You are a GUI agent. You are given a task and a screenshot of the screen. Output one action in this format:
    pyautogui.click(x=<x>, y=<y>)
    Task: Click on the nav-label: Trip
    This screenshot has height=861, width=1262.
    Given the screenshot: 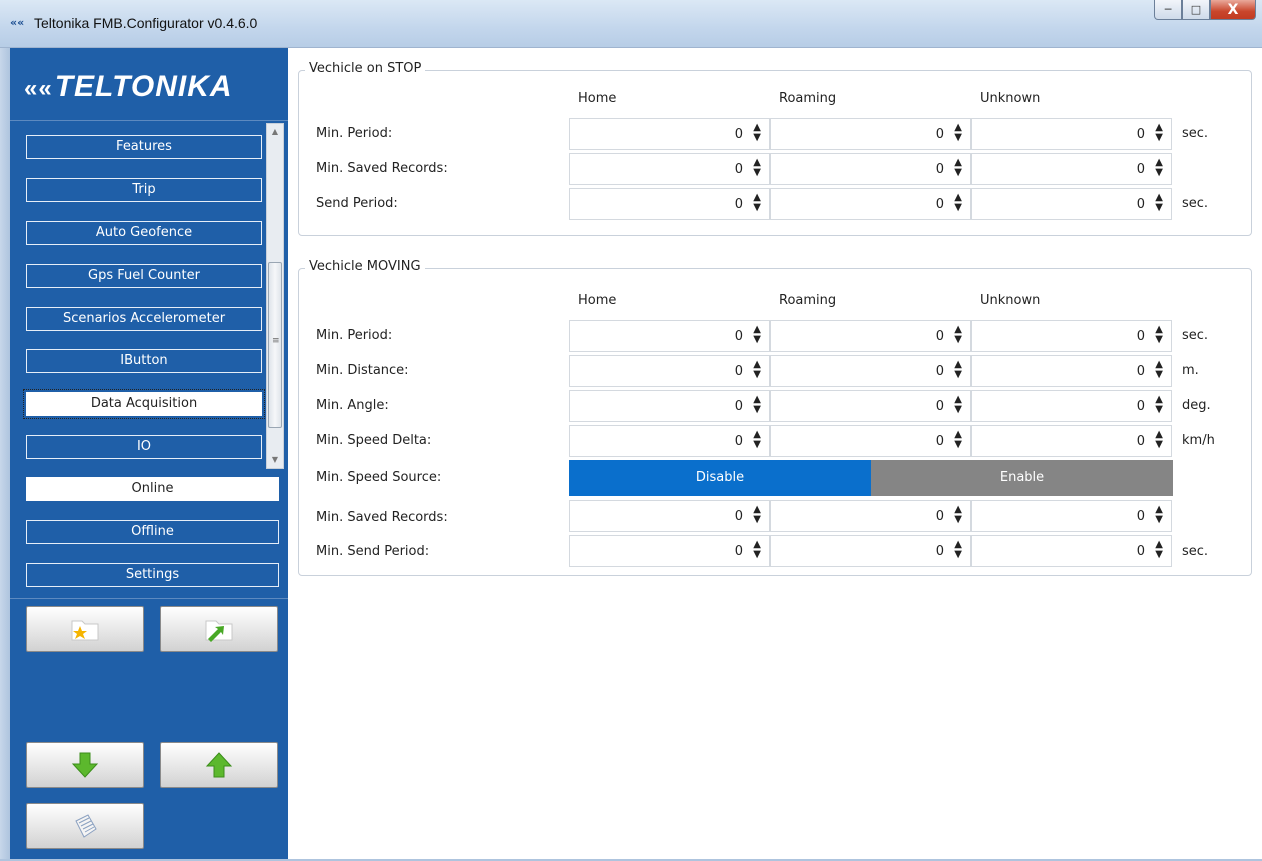 What is the action you would take?
    pyautogui.click(x=144, y=189)
    